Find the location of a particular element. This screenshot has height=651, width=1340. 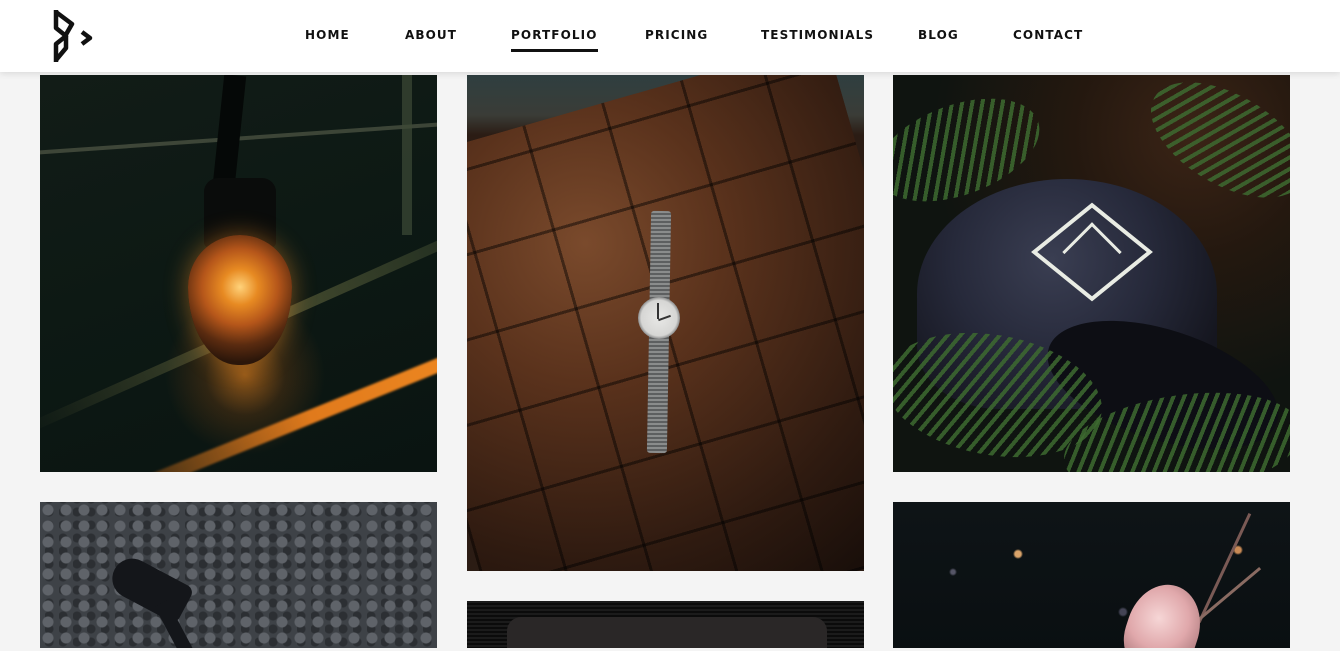

twig-decoration is located at coordinates (1224, 568).